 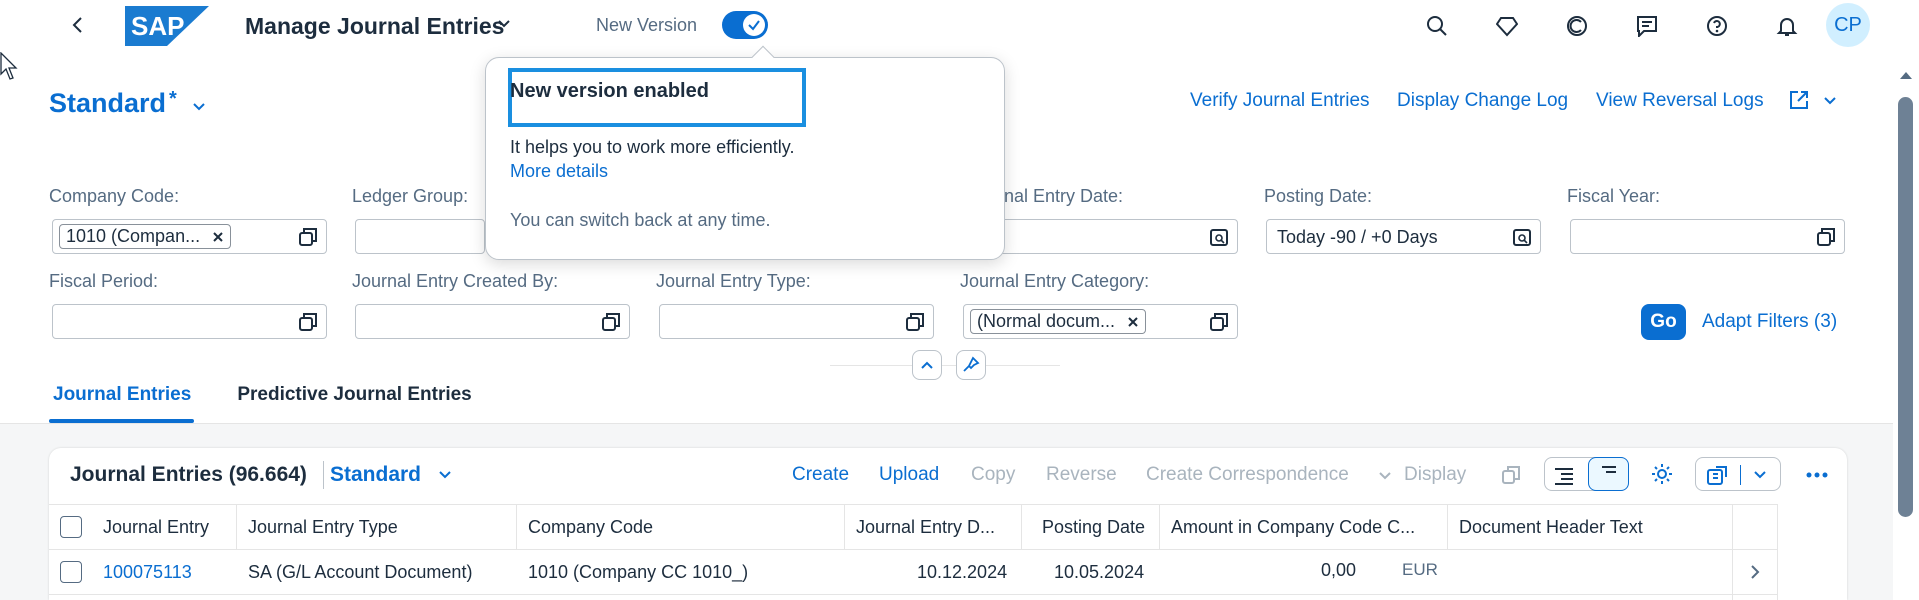 What do you see at coordinates (1662, 474) in the screenshot?
I see `settings-gear-icon` at bounding box center [1662, 474].